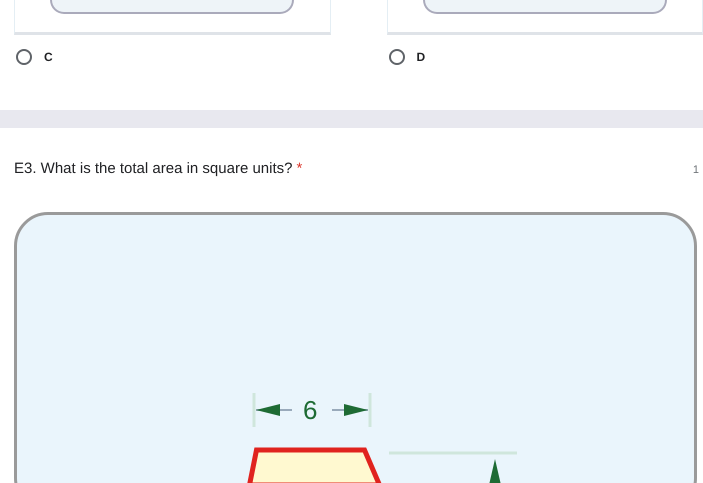 The height and width of the screenshot is (483, 703). I want to click on option-label: C, so click(48, 57).